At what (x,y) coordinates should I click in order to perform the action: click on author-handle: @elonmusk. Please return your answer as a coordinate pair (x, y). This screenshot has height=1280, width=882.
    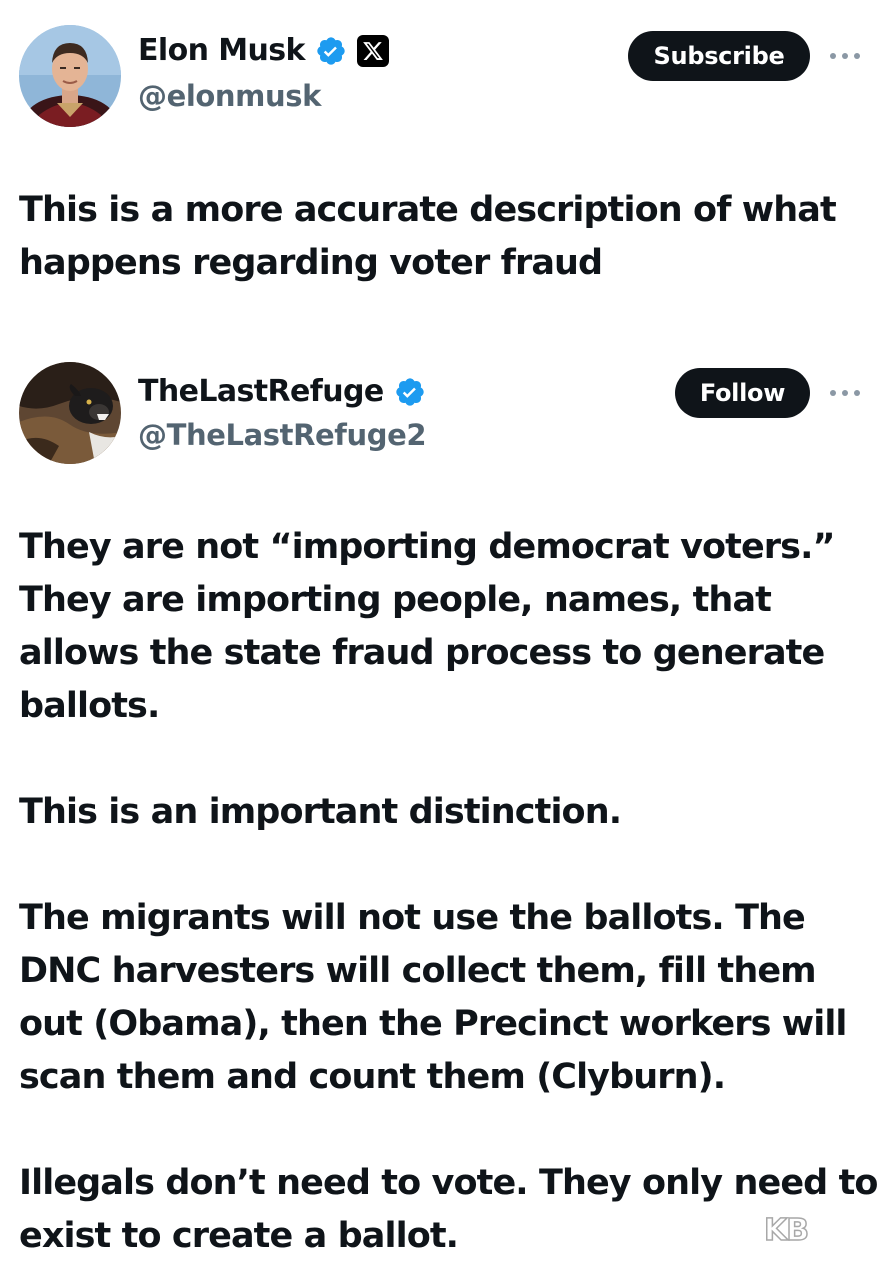
    Looking at the image, I should click on (229, 96).